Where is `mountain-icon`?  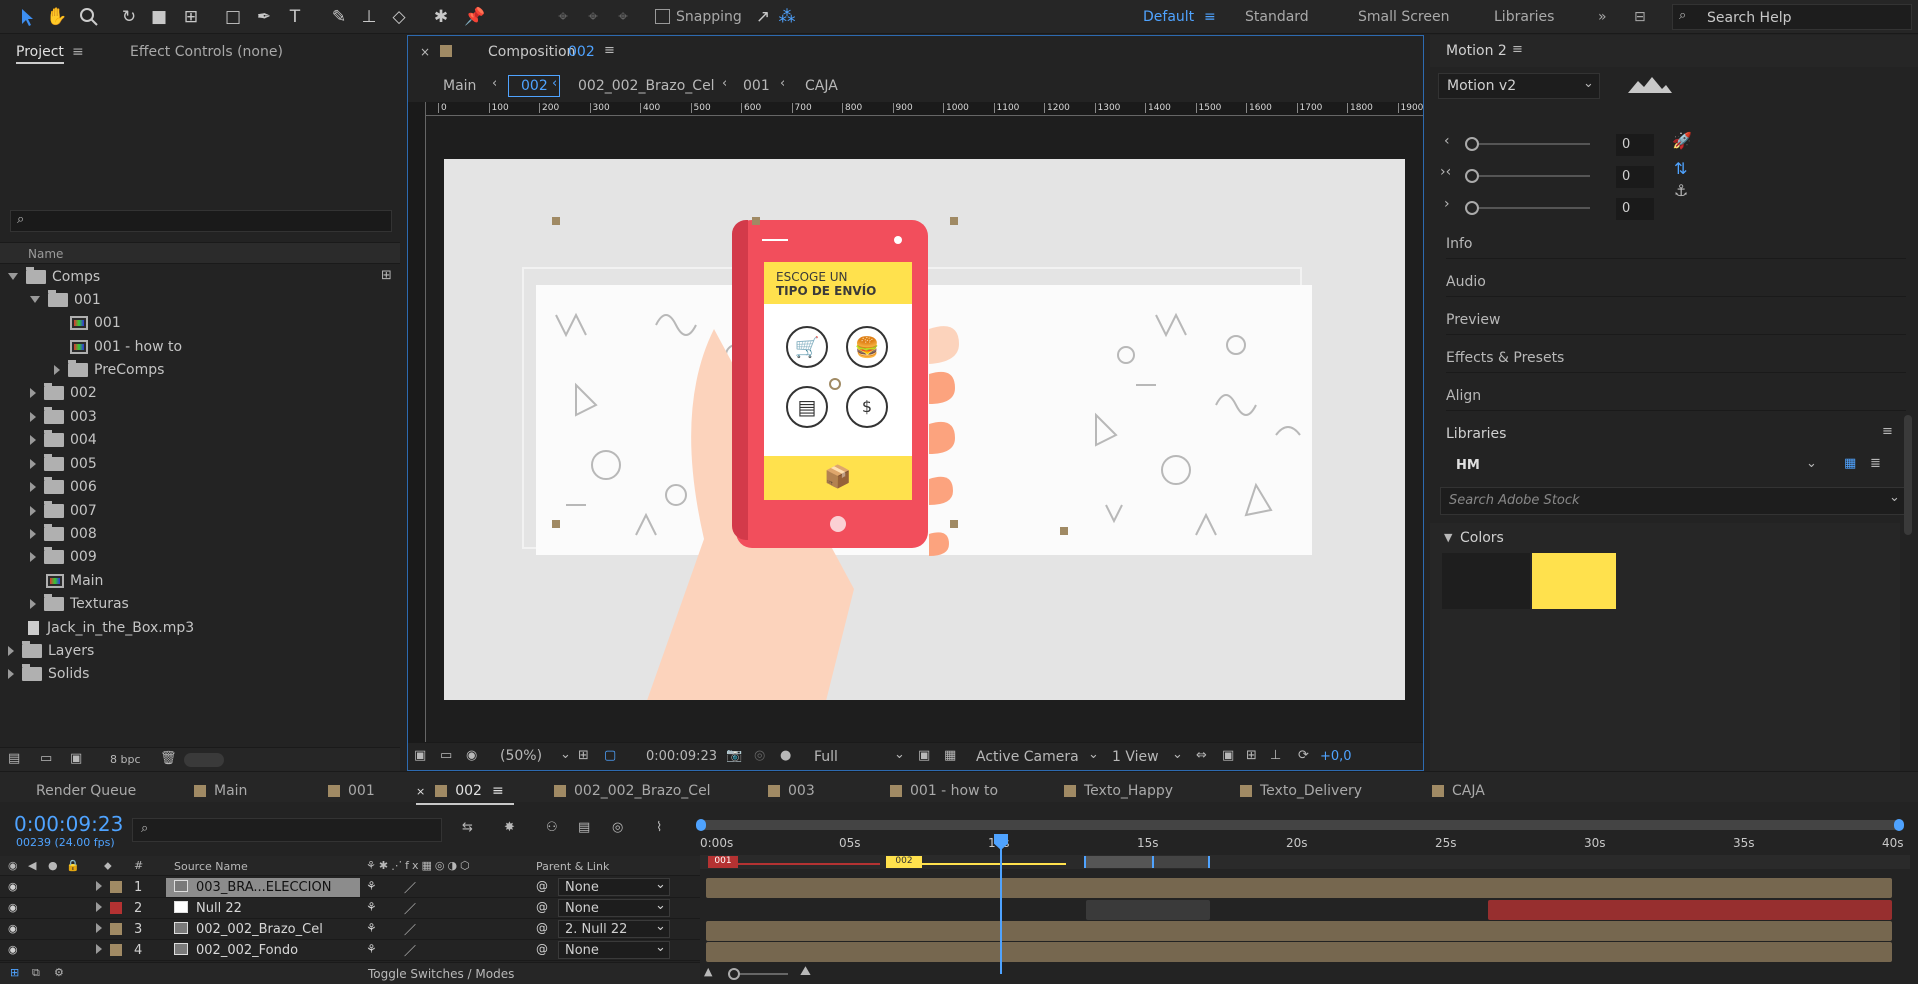 mountain-icon is located at coordinates (1650, 85).